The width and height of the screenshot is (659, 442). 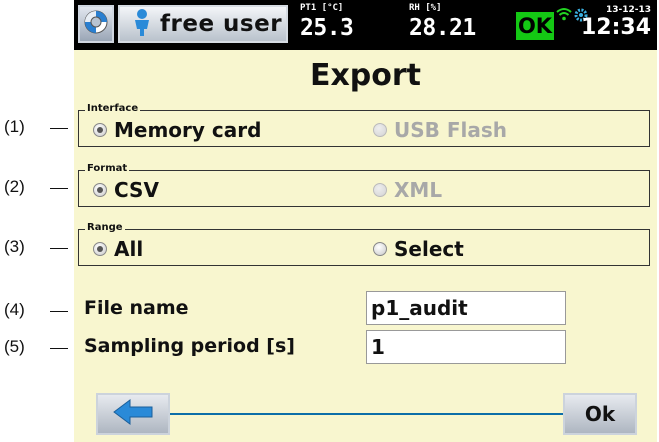 What do you see at coordinates (628, 10) in the screenshot?
I see `date-display: 13-12-13` at bounding box center [628, 10].